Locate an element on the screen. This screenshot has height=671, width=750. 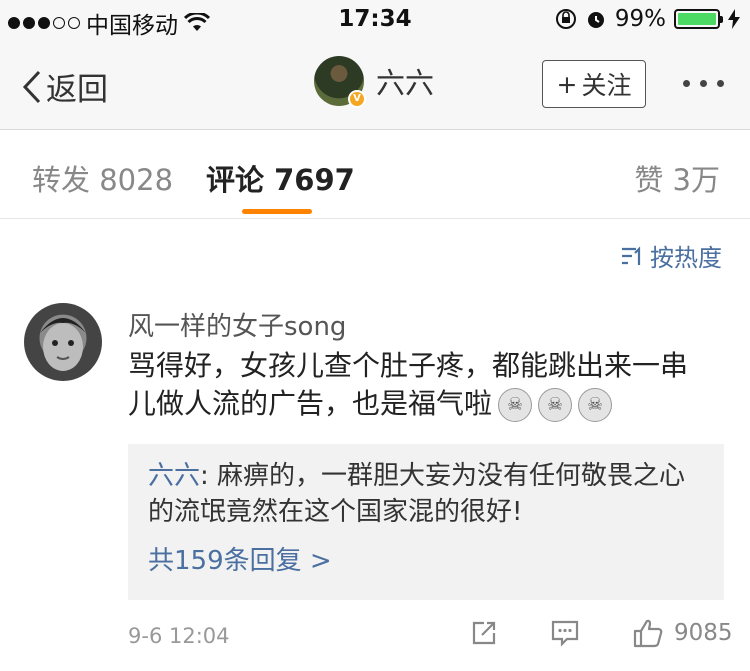
tab-like: 赞 3万 is located at coordinates (677, 178).